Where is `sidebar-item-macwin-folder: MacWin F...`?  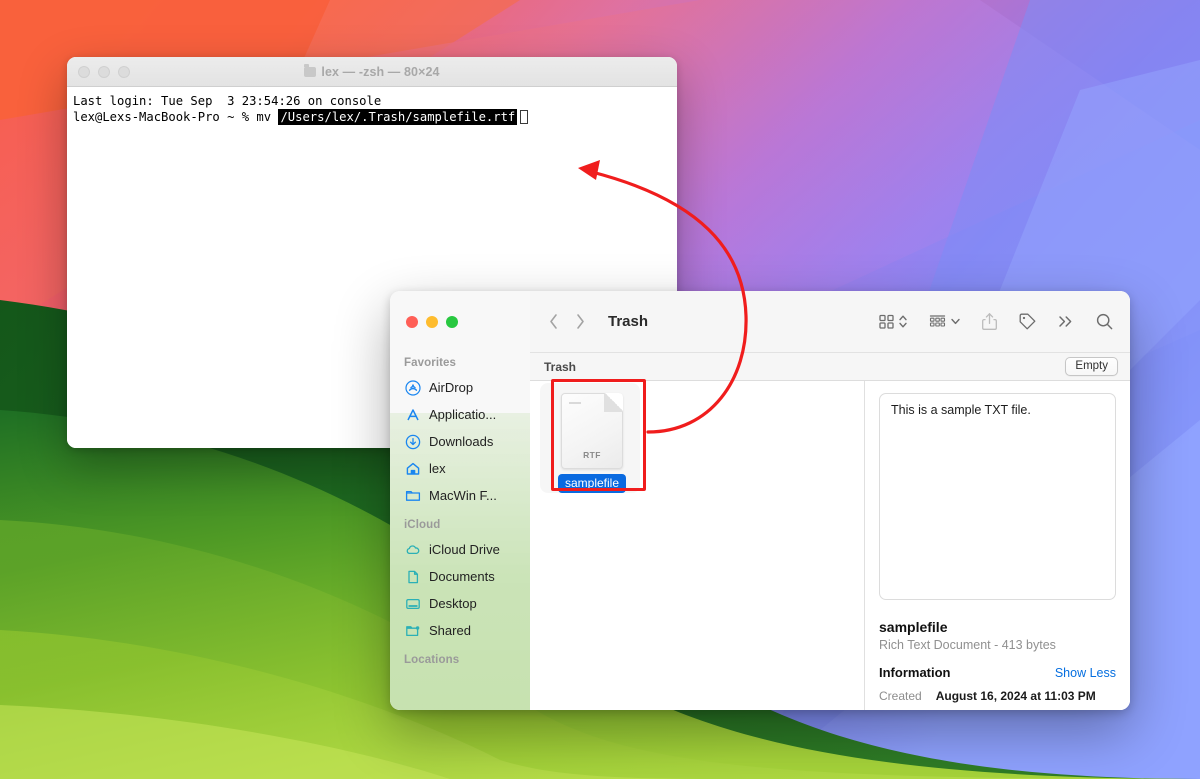 sidebar-item-macwin-folder: MacWin F... is located at coordinates (460, 495).